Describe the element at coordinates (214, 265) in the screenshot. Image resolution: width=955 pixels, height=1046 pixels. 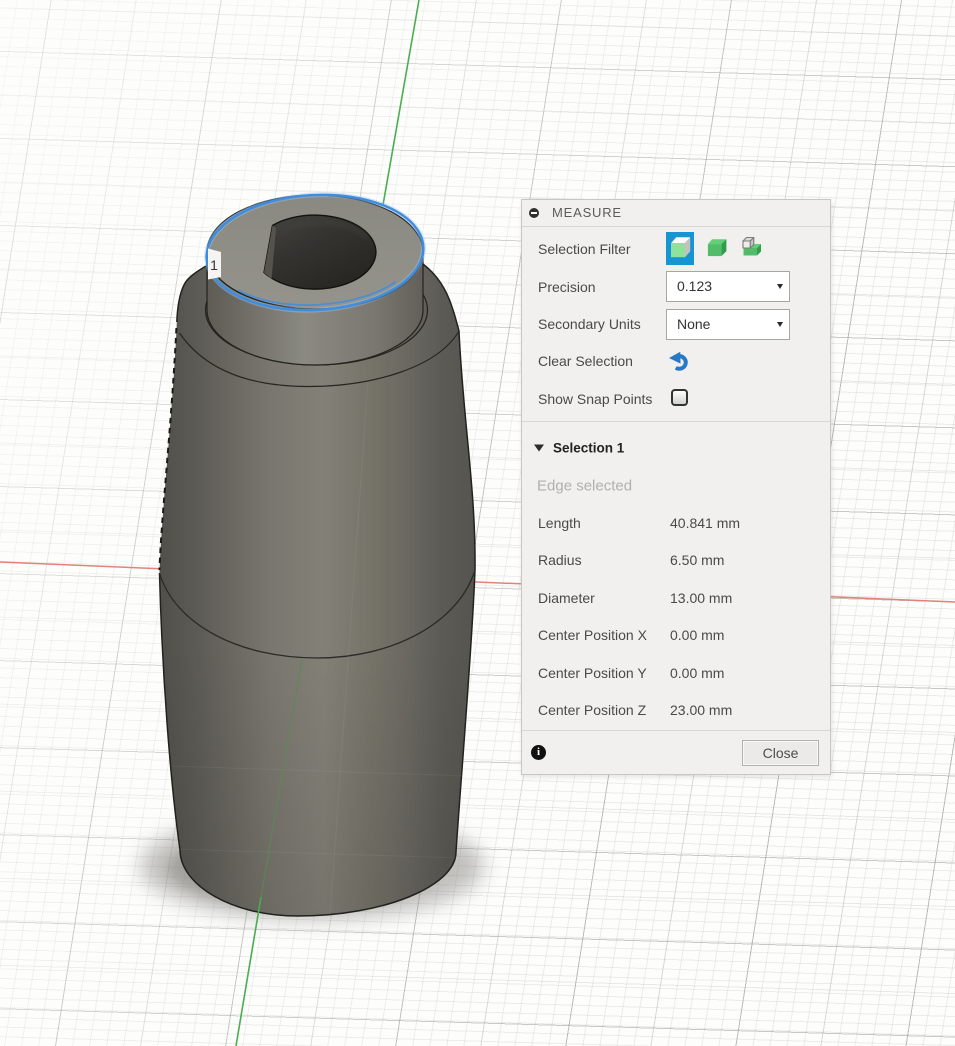
I see `svg-text: 1` at that location.